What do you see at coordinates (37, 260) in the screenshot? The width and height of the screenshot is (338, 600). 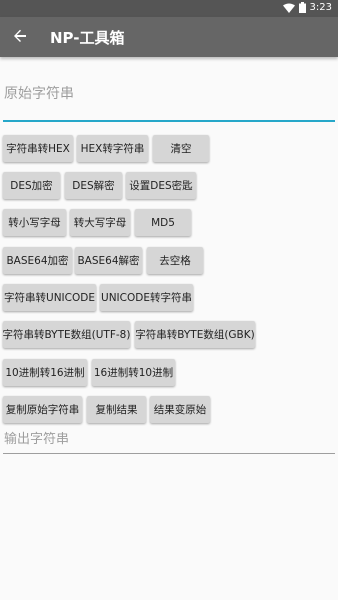 I see `base64-encode-button: BASE64加密` at bounding box center [37, 260].